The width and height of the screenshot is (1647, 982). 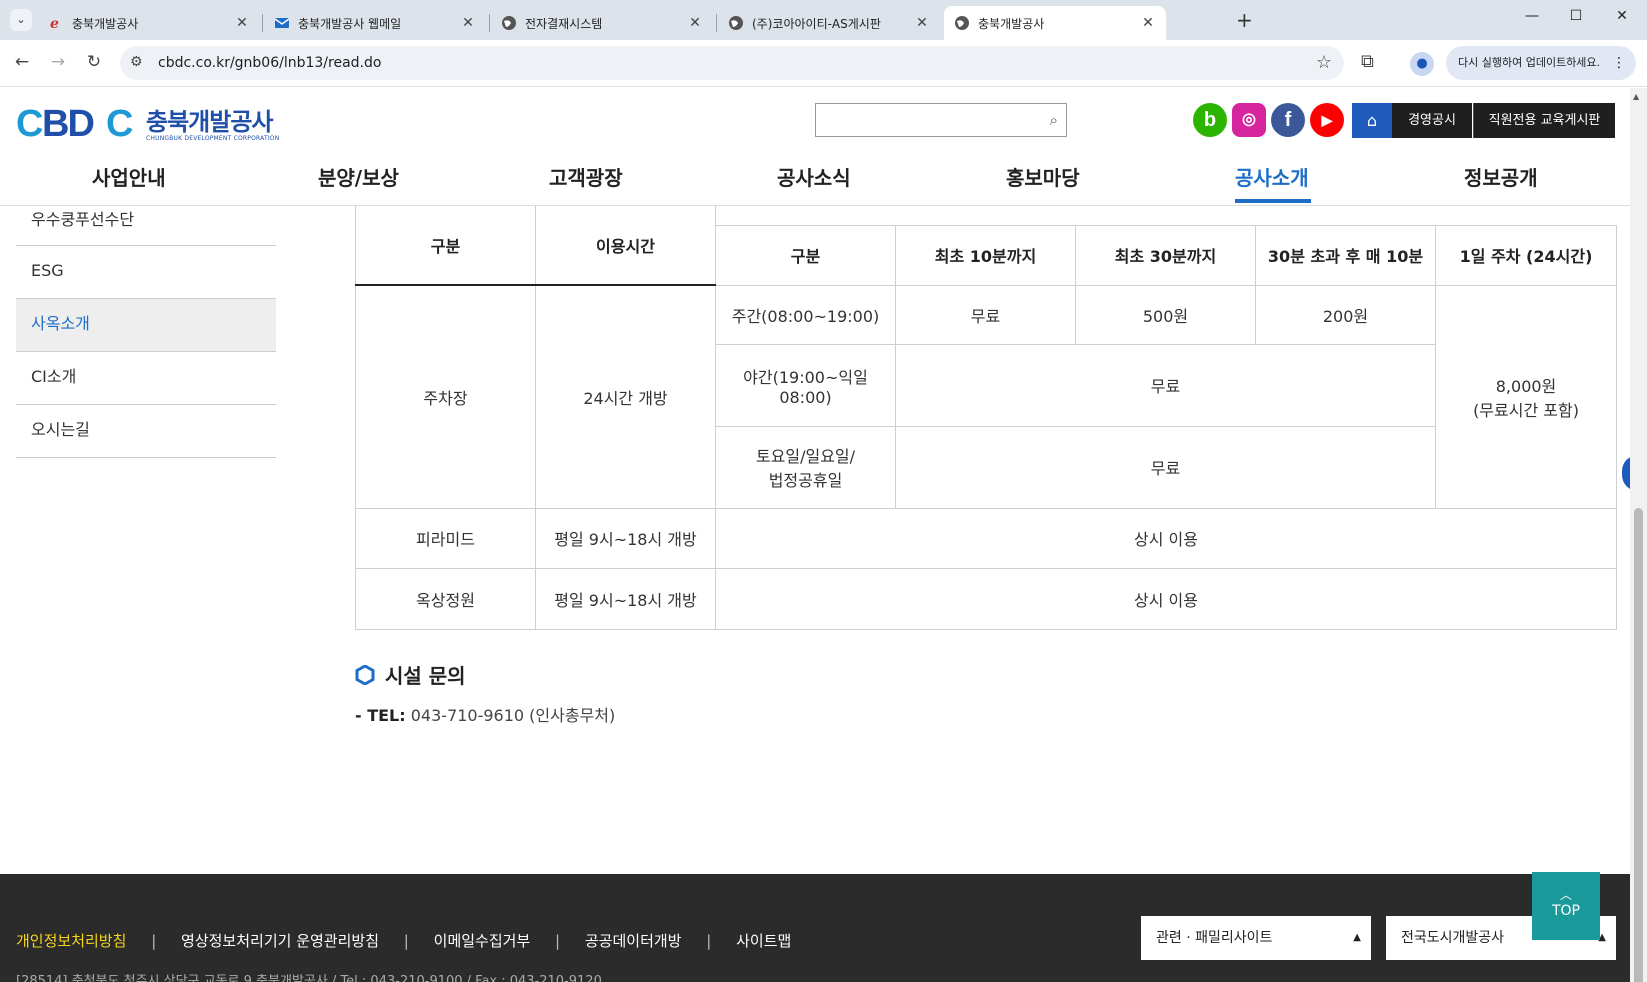 What do you see at coordinates (146, 325) in the screenshot?
I see `lnb-item-building: 사옥소개` at bounding box center [146, 325].